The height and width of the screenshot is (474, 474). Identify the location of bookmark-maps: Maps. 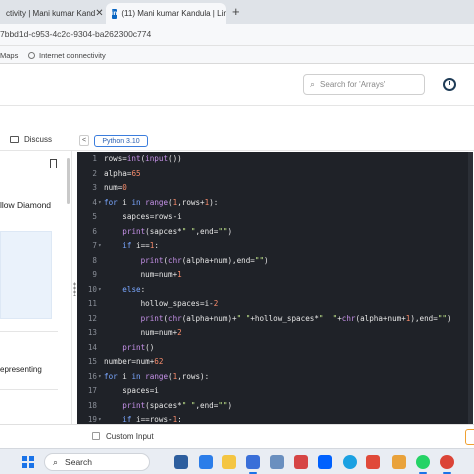
(9, 55).